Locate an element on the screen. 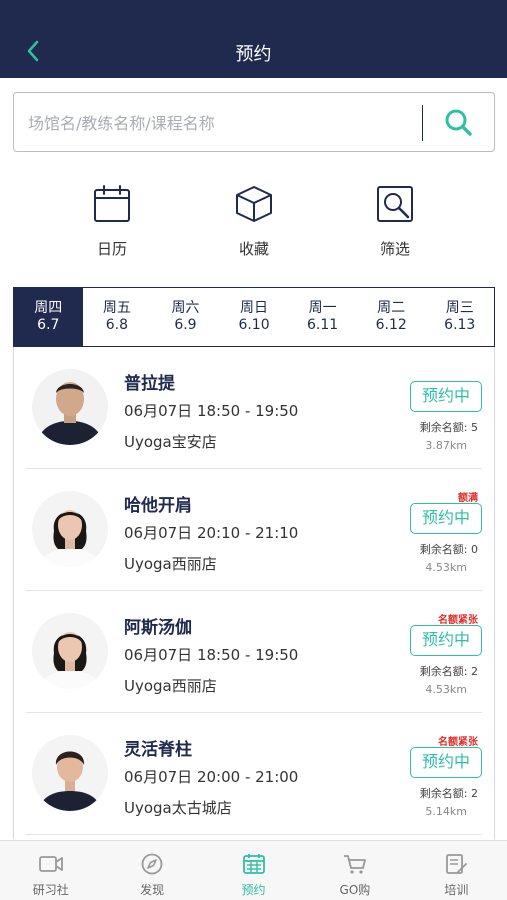 This screenshot has height=900, width=507. calendar-label: 日历 is located at coordinates (111, 249).